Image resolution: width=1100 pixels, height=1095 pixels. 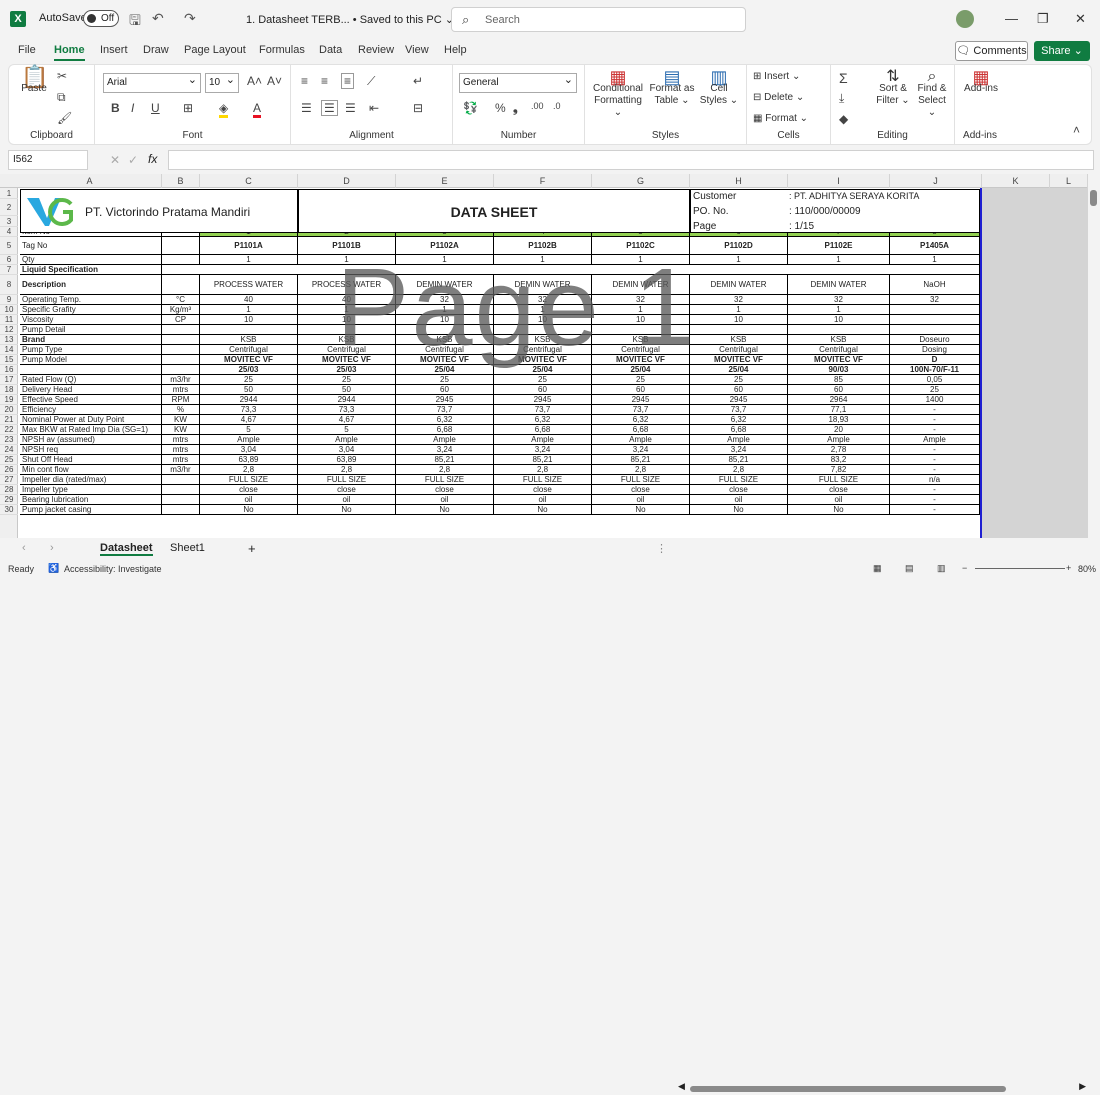 I want to click on param-value: 0,05, so click(x=935, y=380).